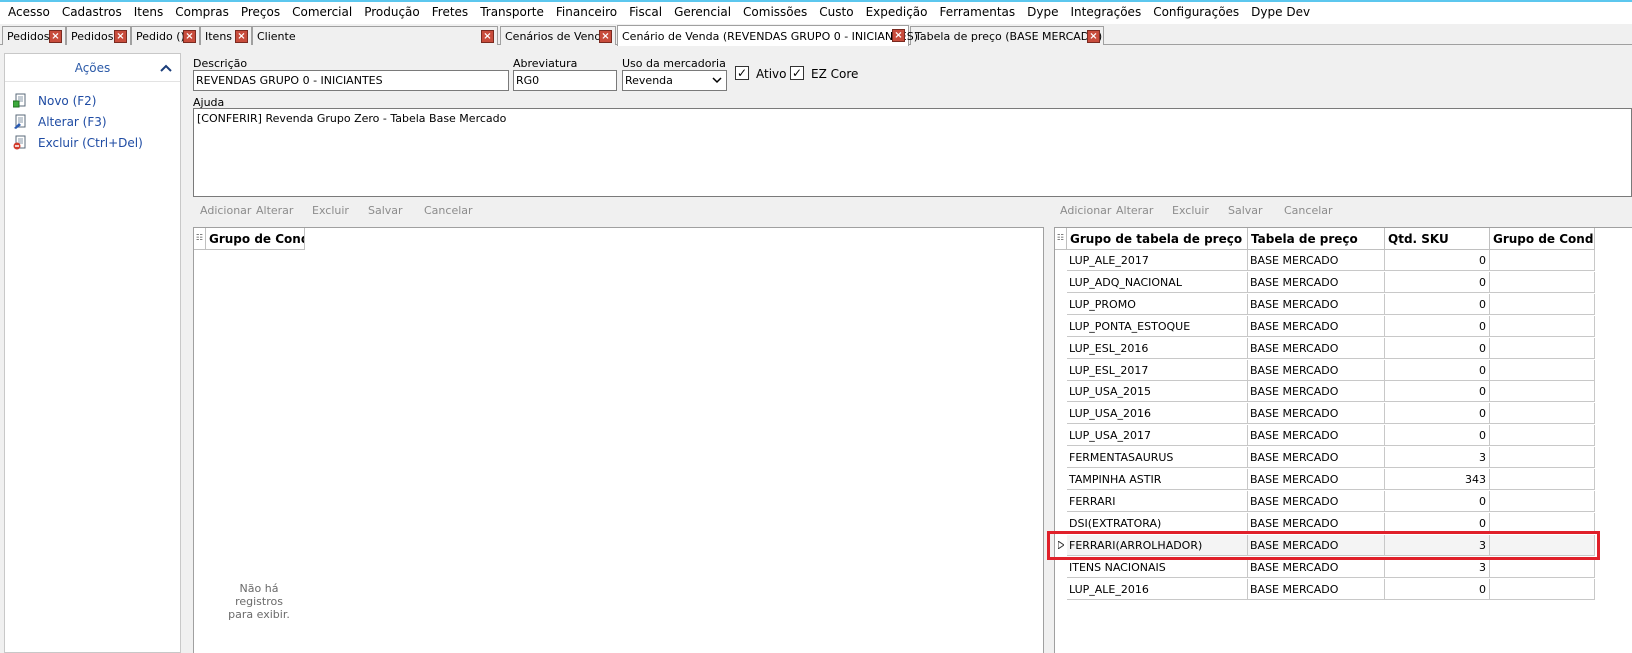 The height and width of the screenshot is (653, 1632). Describe the element at coordinates (450, 12) in the screenshot. I see `menu-fretes: Fretes` at that location.